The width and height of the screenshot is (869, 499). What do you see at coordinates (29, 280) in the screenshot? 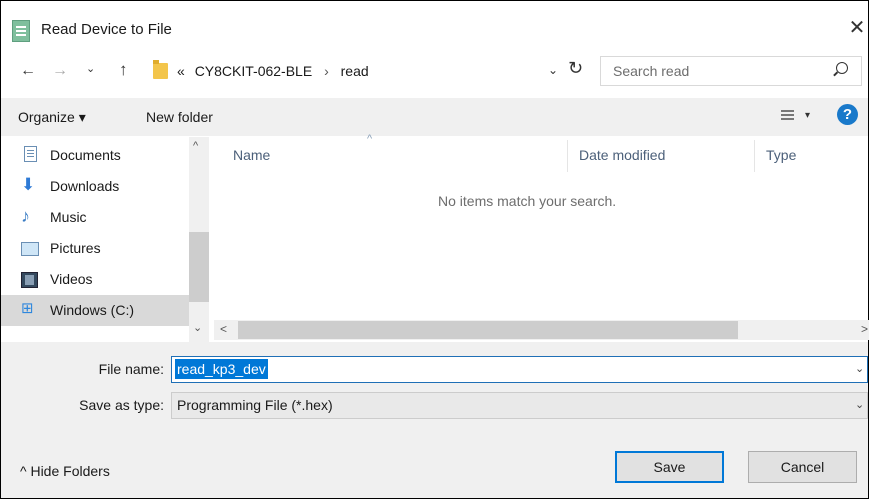
I see `videos-icon` at bounding box center [29, 280].